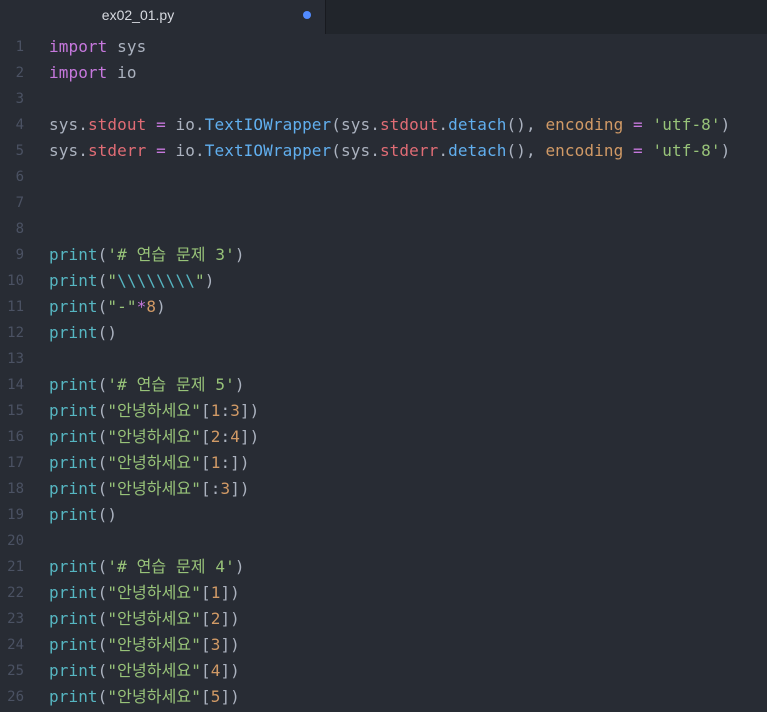 The image size is (767, 712). I want to click on code-token: :]), so click(235, 462).